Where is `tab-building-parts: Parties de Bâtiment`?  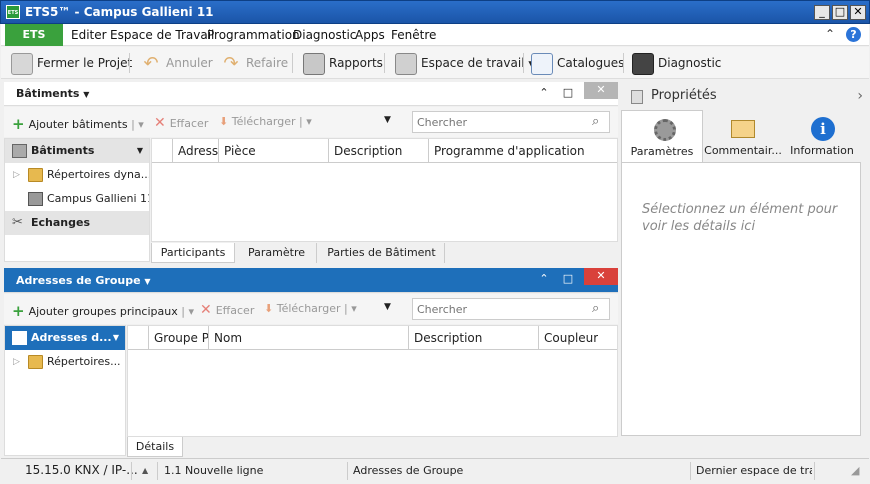 tab-building-parts: Parties de Bâtiment is located at coordinates (382, 253).